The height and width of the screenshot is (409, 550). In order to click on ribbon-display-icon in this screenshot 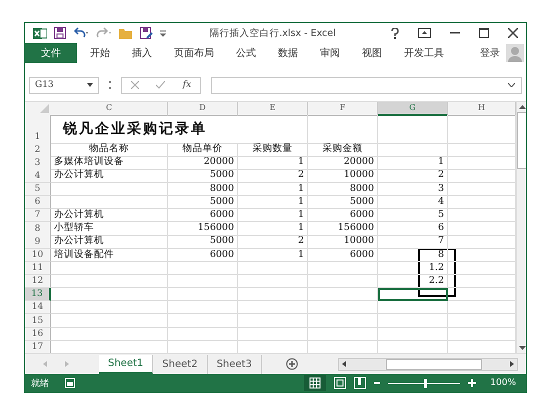, I will do `click(424, 33)`.